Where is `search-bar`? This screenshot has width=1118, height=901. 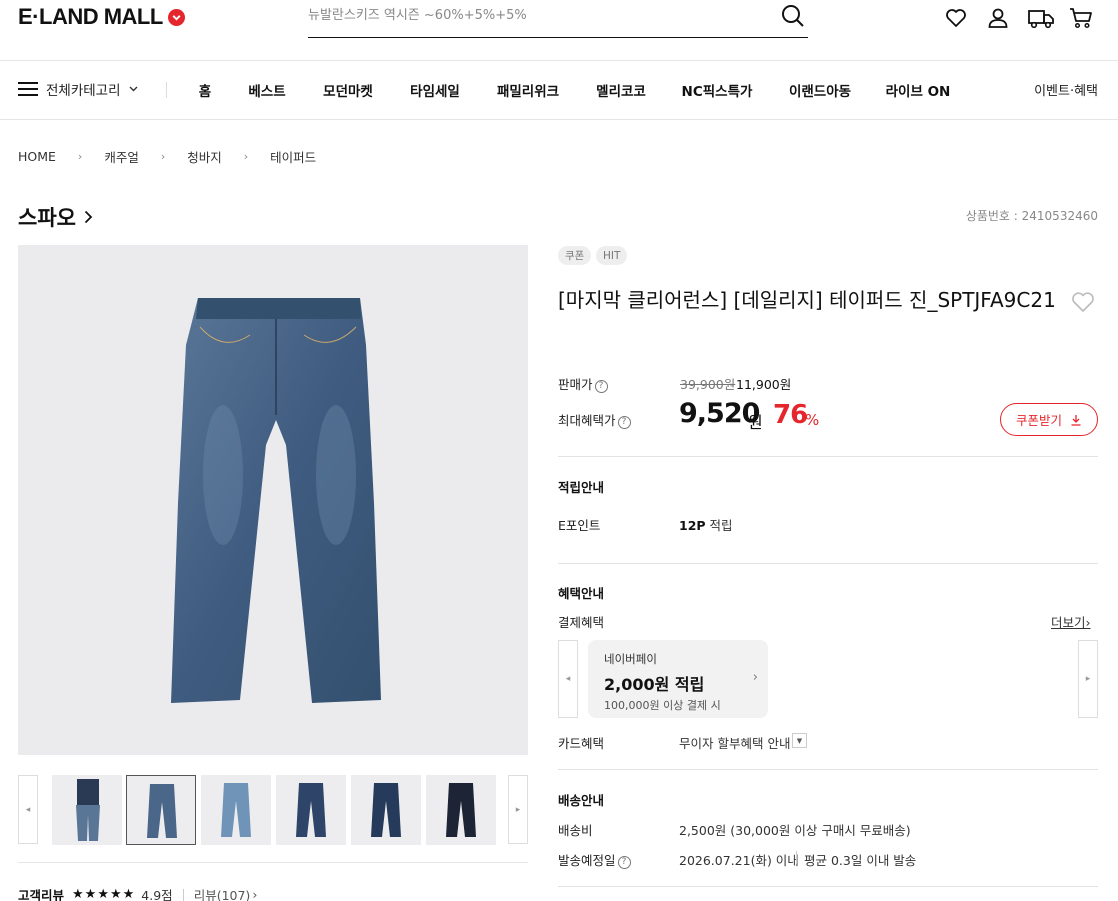
search-bar is located at coordinates (558, 19).